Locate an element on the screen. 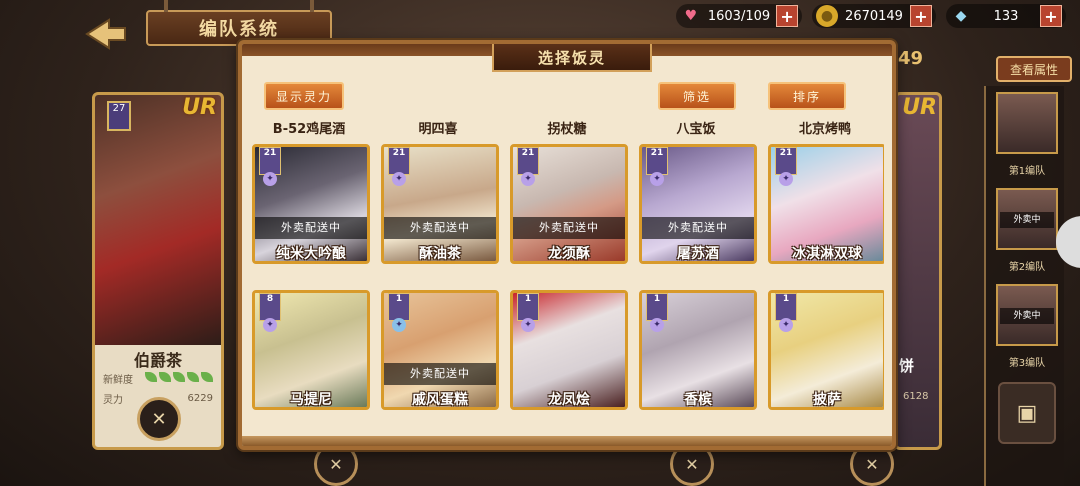 The height and width of the screenshot is (486, 1080). character-name-partial: 饼 is located at coordinates (907, 366).